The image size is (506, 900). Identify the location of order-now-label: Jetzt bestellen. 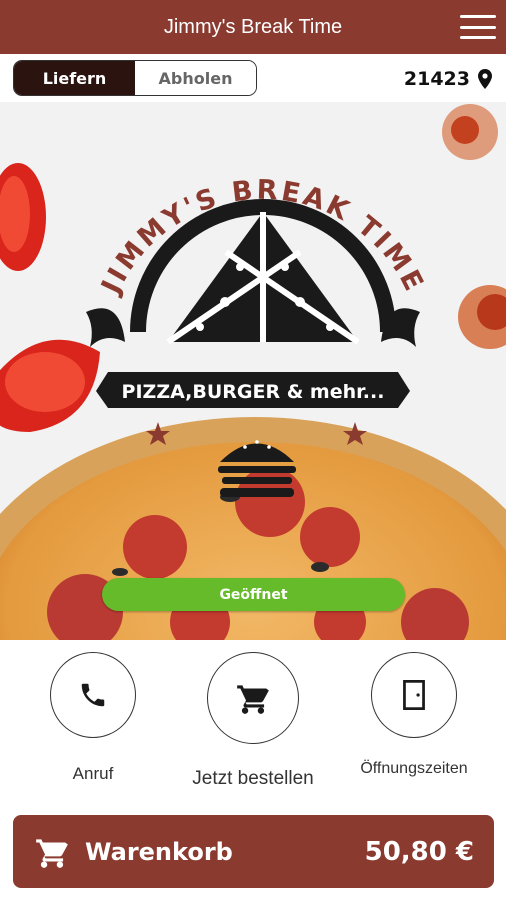
(253, 778).